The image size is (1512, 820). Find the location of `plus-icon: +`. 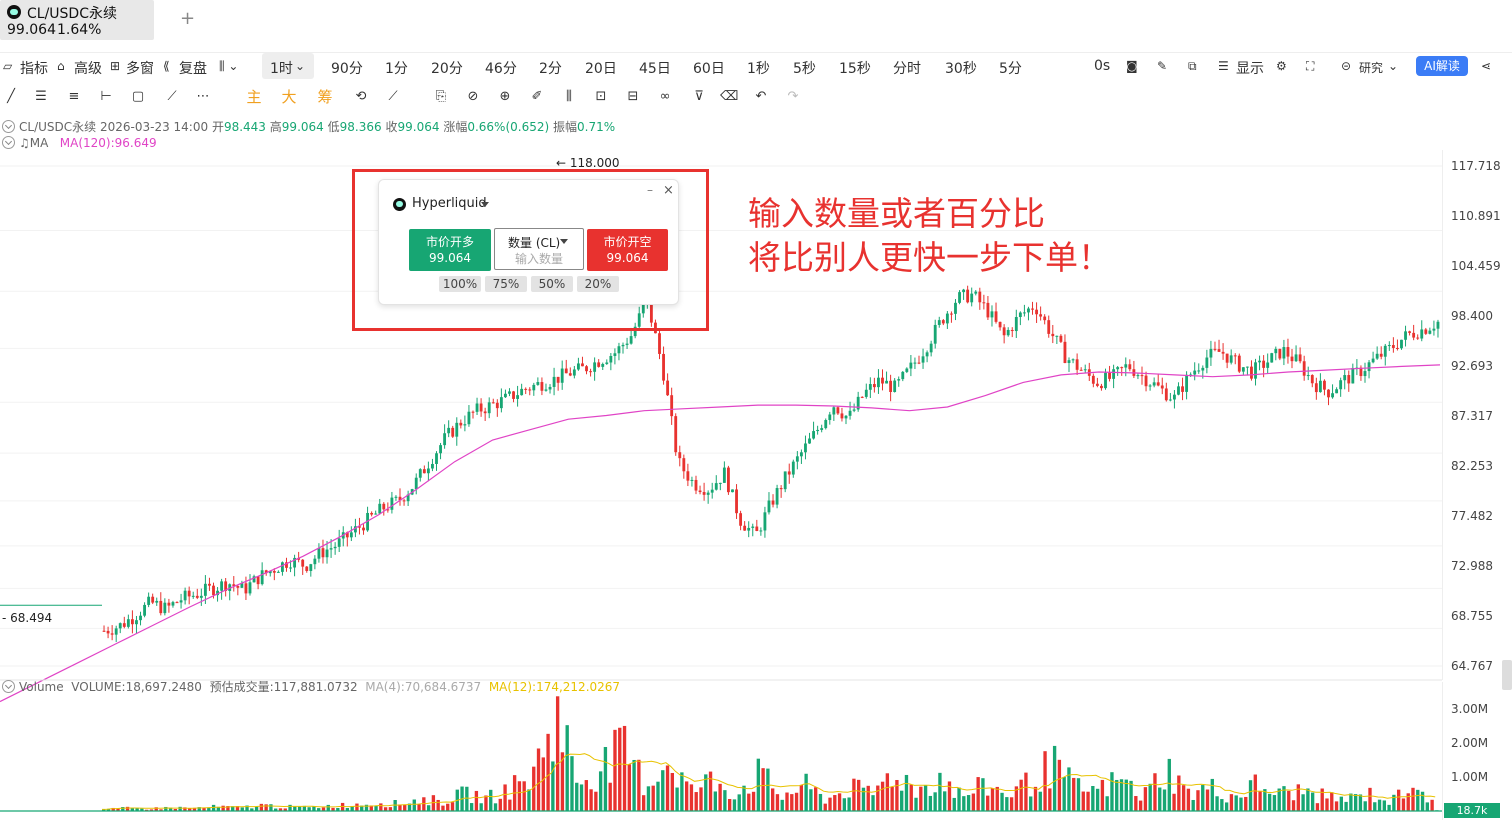

plus-icon: + is located at coordinates (187, 18).